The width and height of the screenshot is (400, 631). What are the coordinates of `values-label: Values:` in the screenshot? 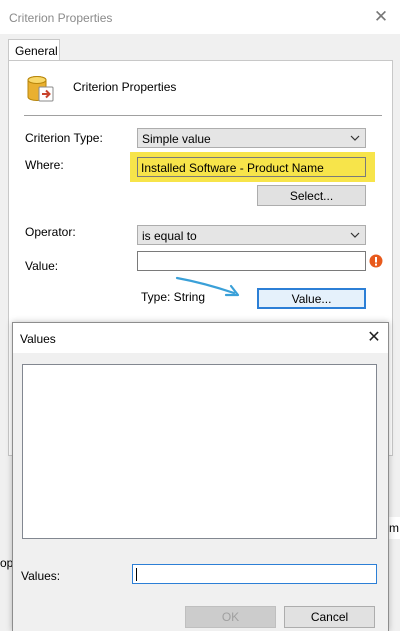 It's located at (41, 576).